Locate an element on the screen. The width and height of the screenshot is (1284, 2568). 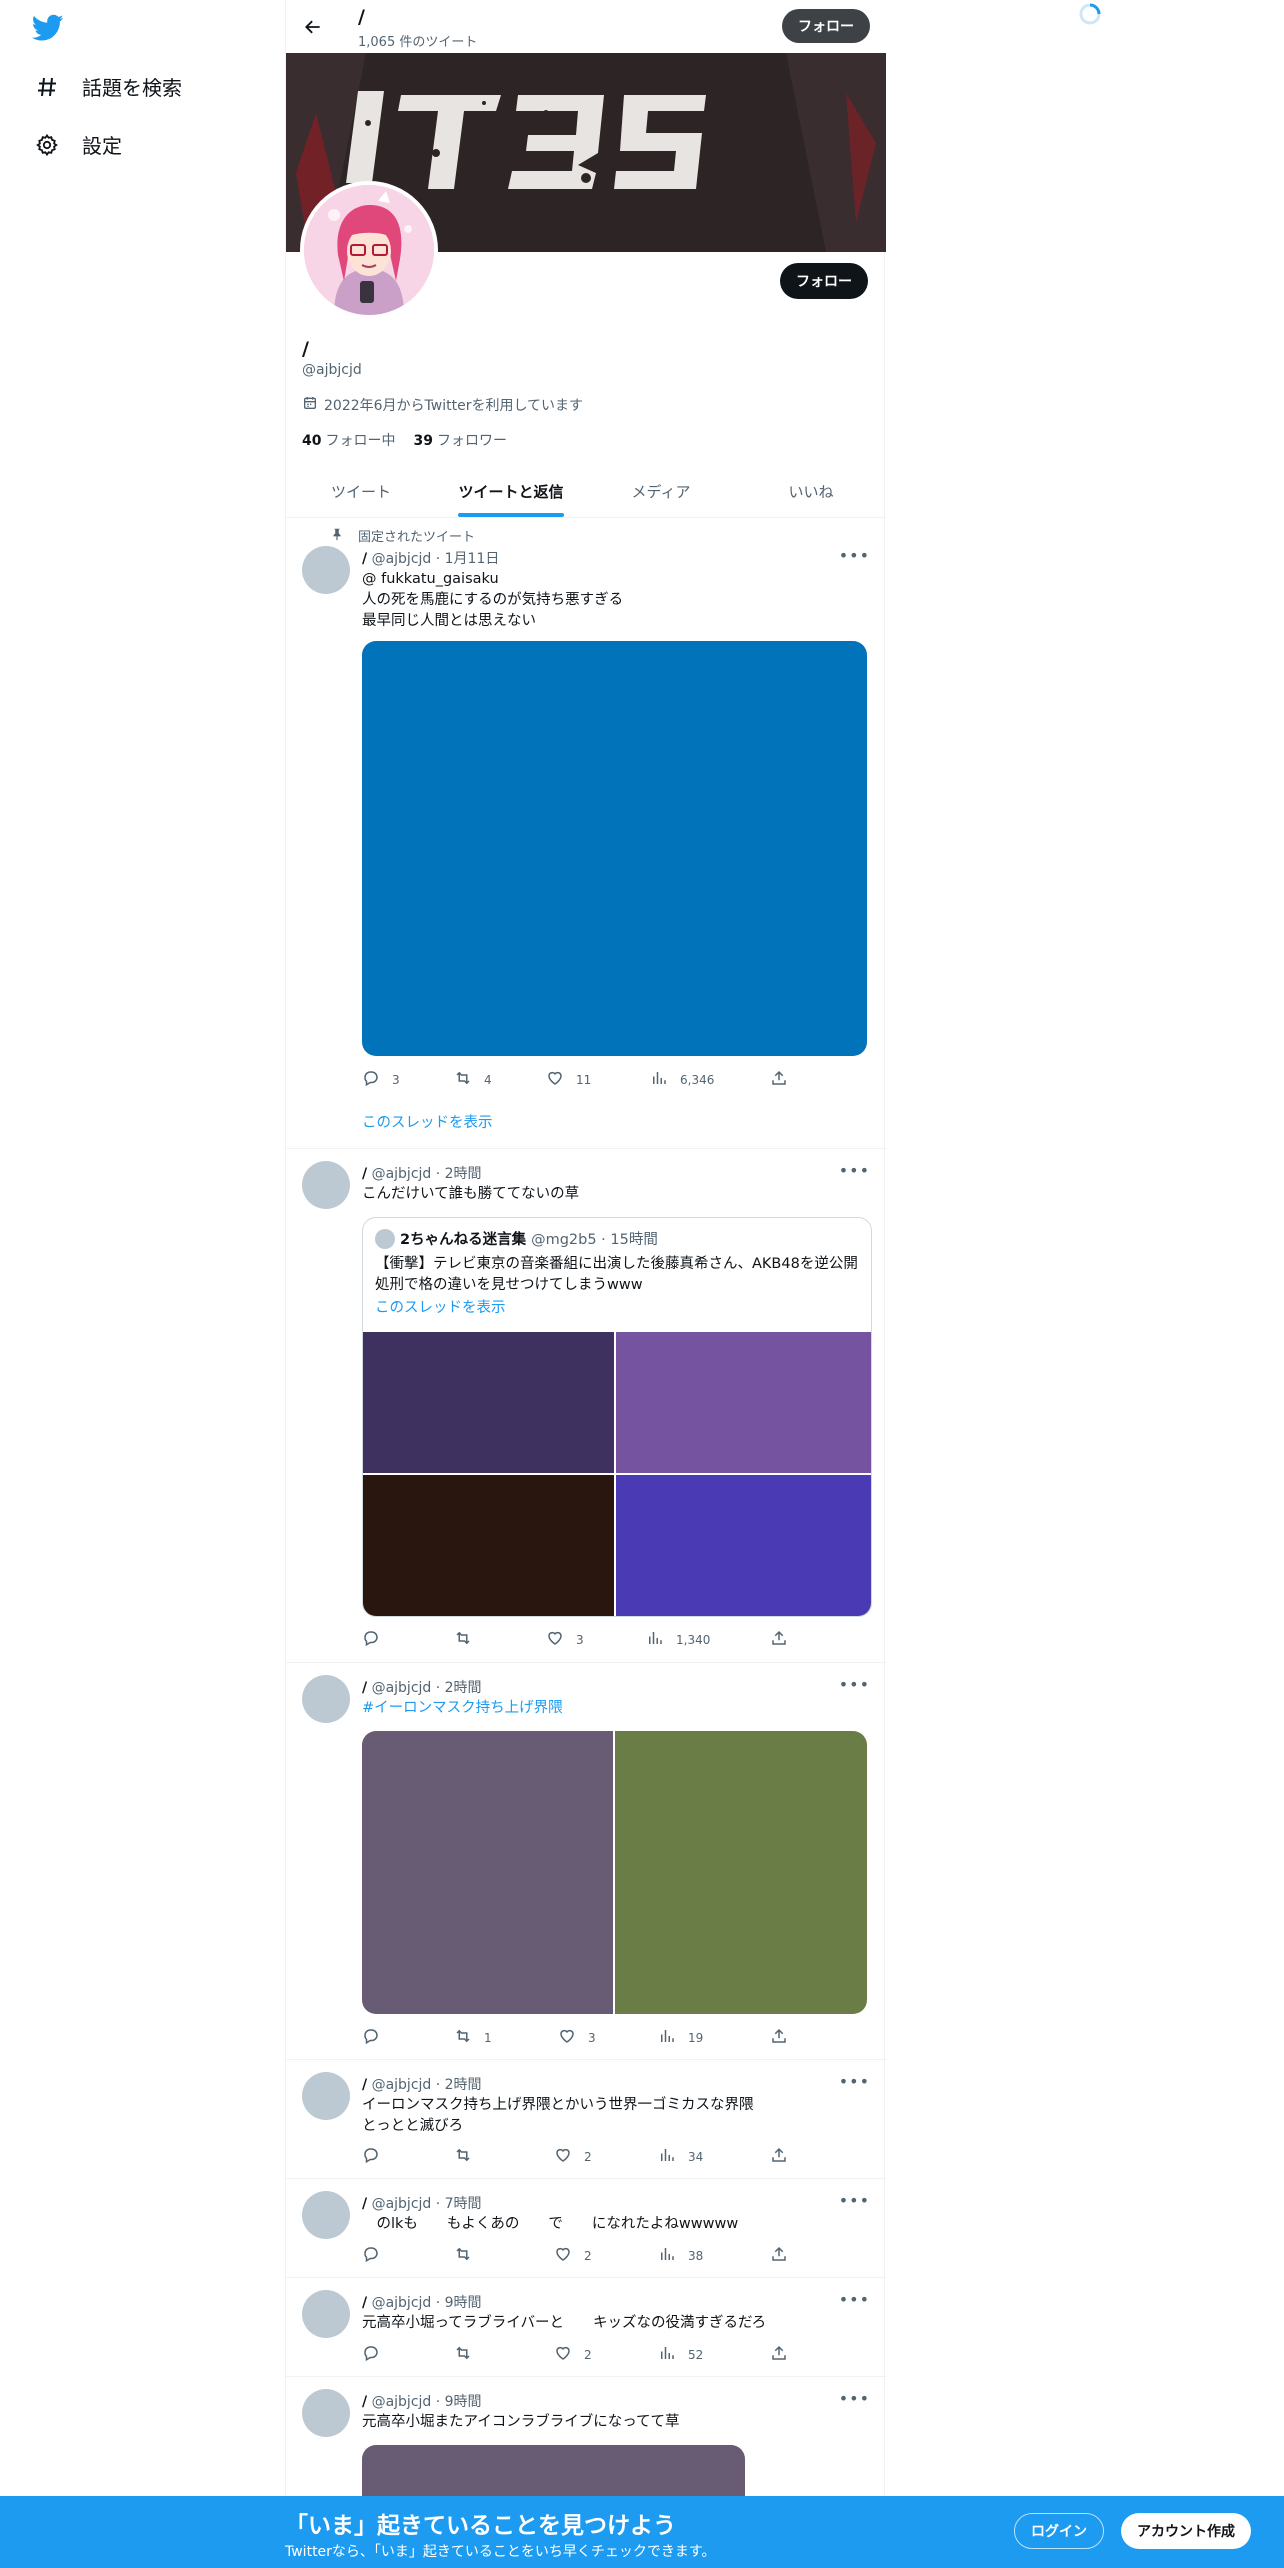
signup-button: アカウント作成 is located at coordinates (1186, 2531).